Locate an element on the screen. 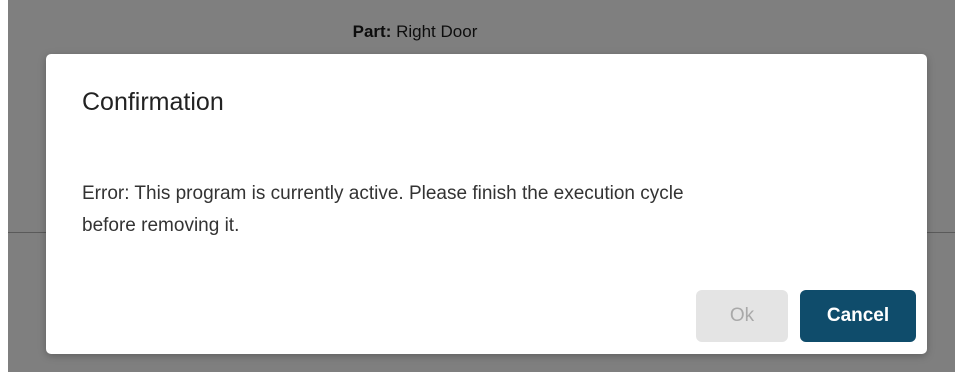 The height and width of the screenshot is (372, 955). cancel-button: Cancel is located at coordinates (858, 316).